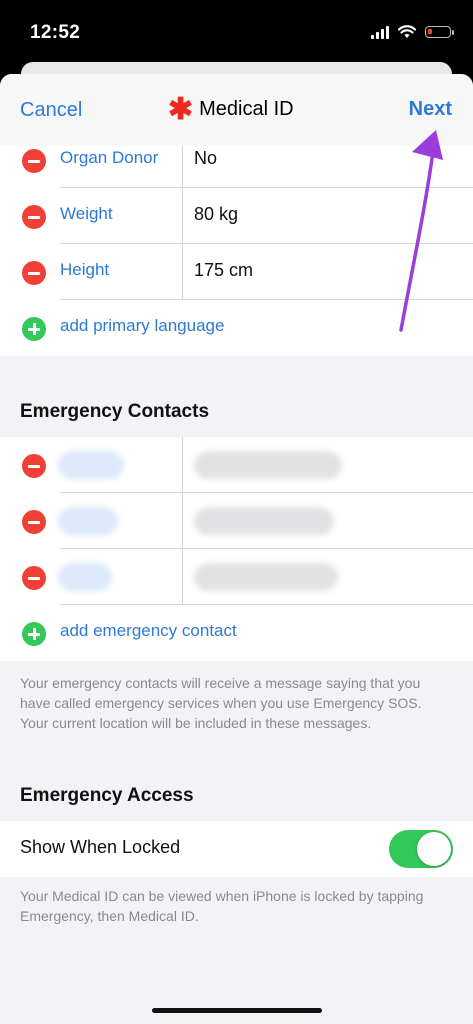  Describe the element at coordinates (181, 109) in the screenshot. I see `medical-star-icon: ✱` at that location.